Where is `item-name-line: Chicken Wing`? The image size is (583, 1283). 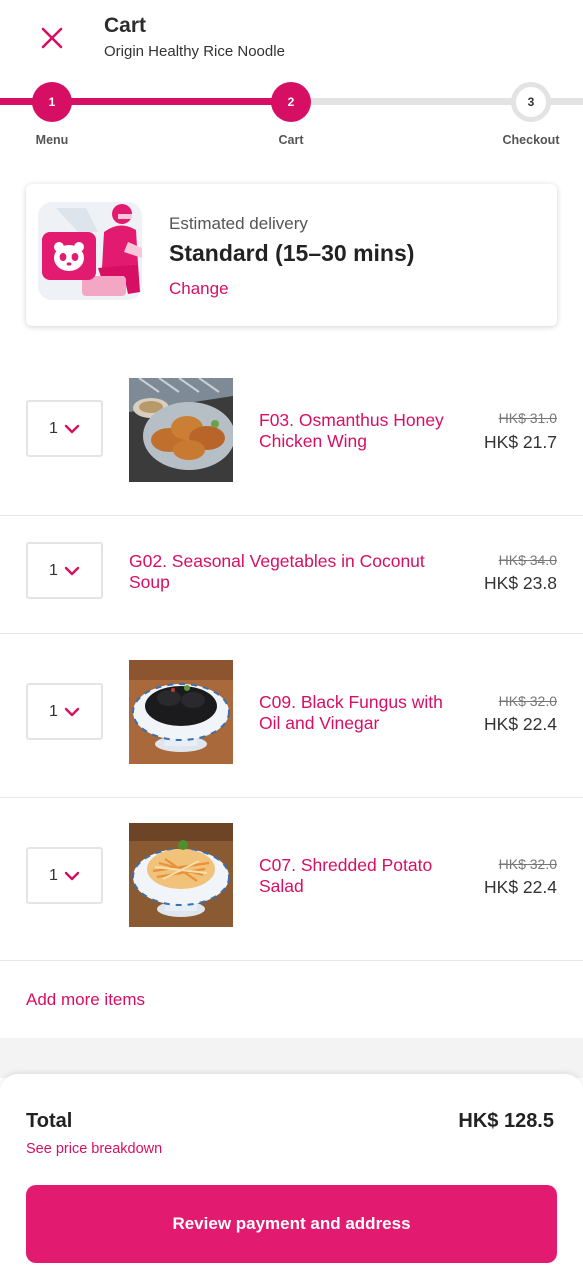
item-name-line: Chicken Wing is located at coordinates (313, 441).